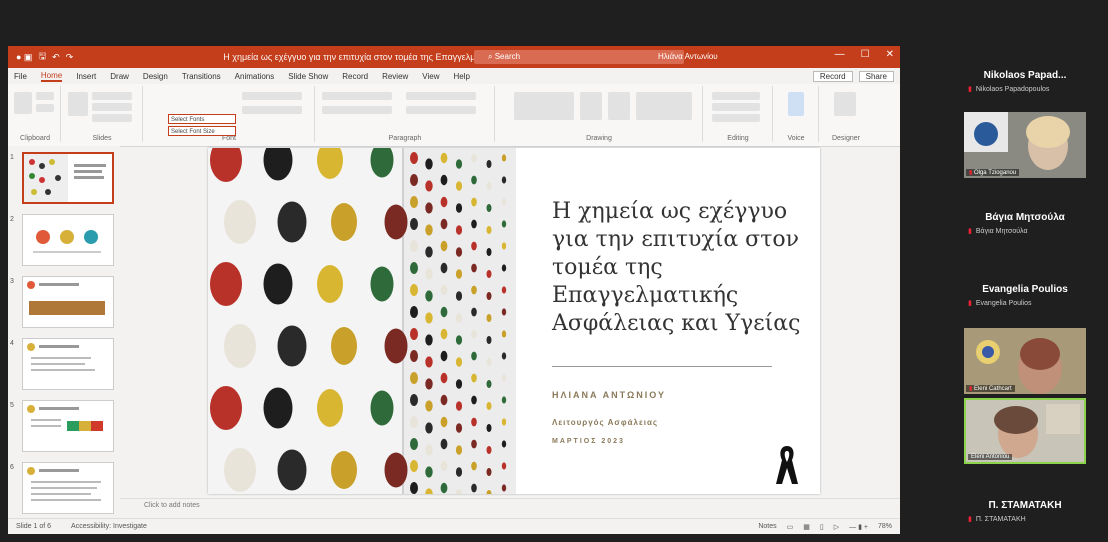 The height and width of the screenshot is (542, 1108). What do you see at coordinates (1025, 81) in the screenshot?
I see `participant-card: Nikolaos Papad... ▮ Nikolaos Papadopoulos` at bounding box center [1025, 81].